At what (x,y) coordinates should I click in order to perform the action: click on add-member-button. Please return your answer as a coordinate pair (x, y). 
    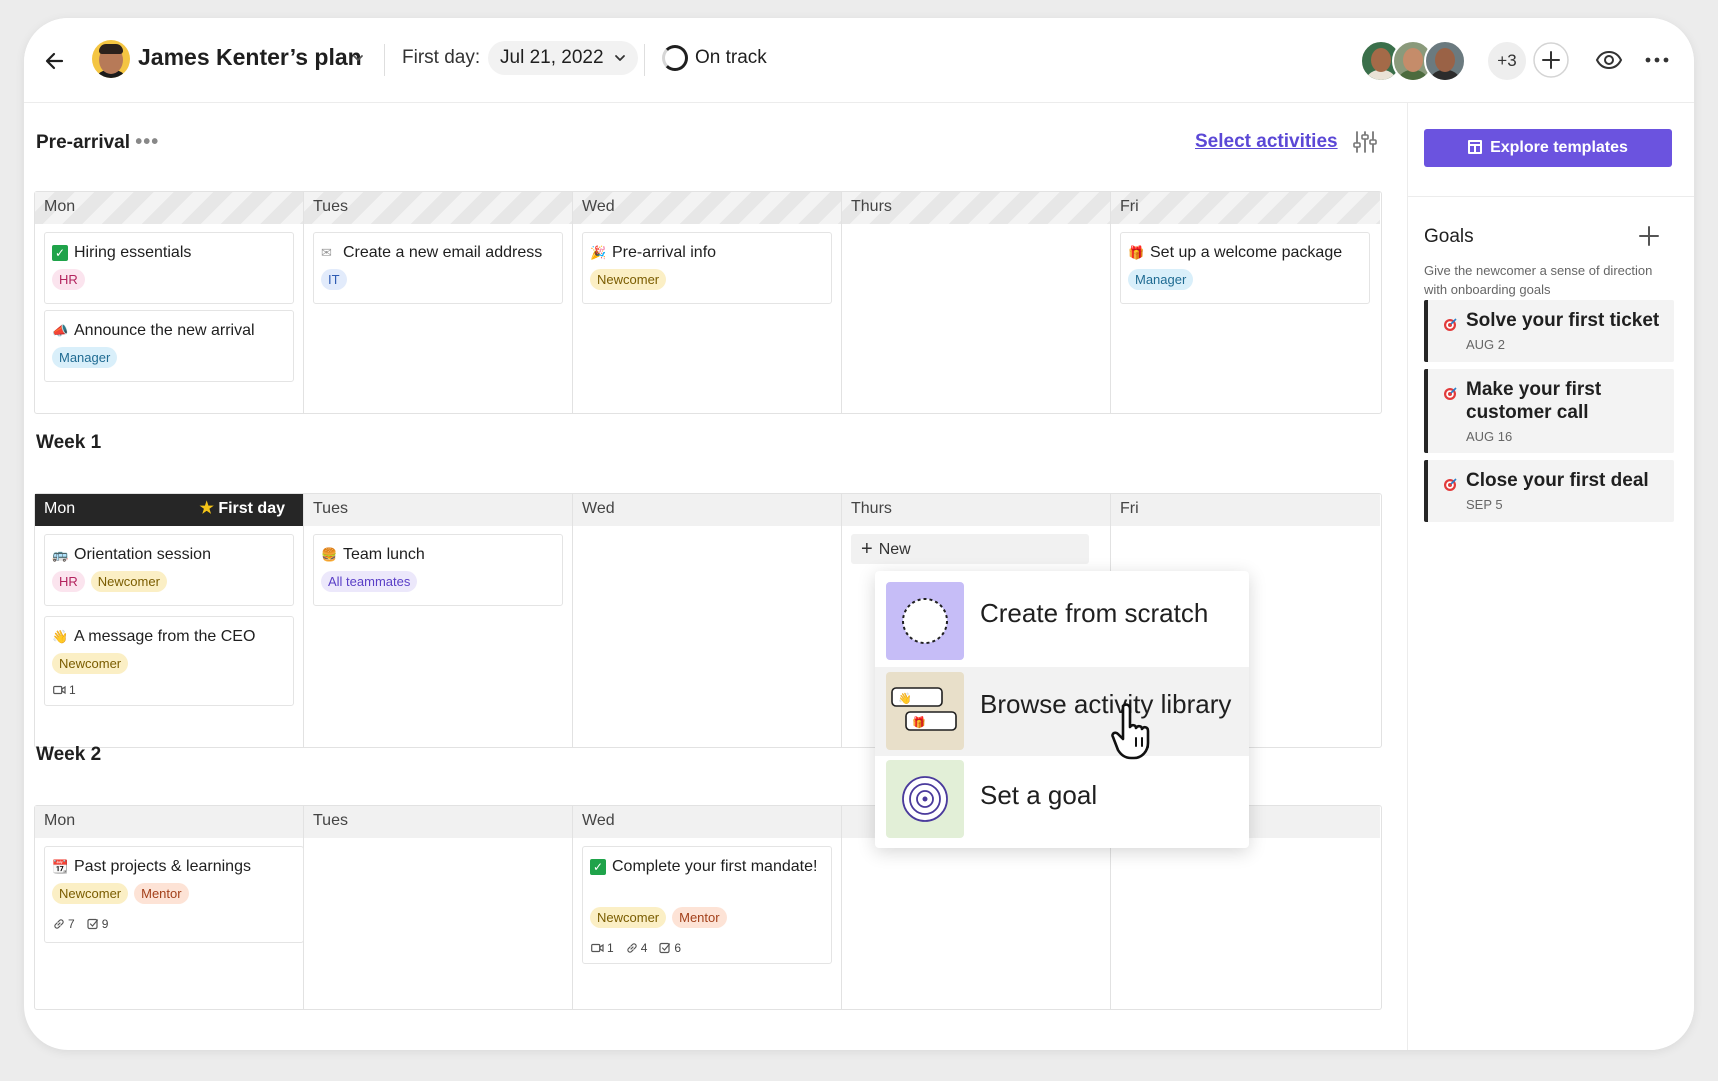
    Looking at the image, I should click on (1551, 60).